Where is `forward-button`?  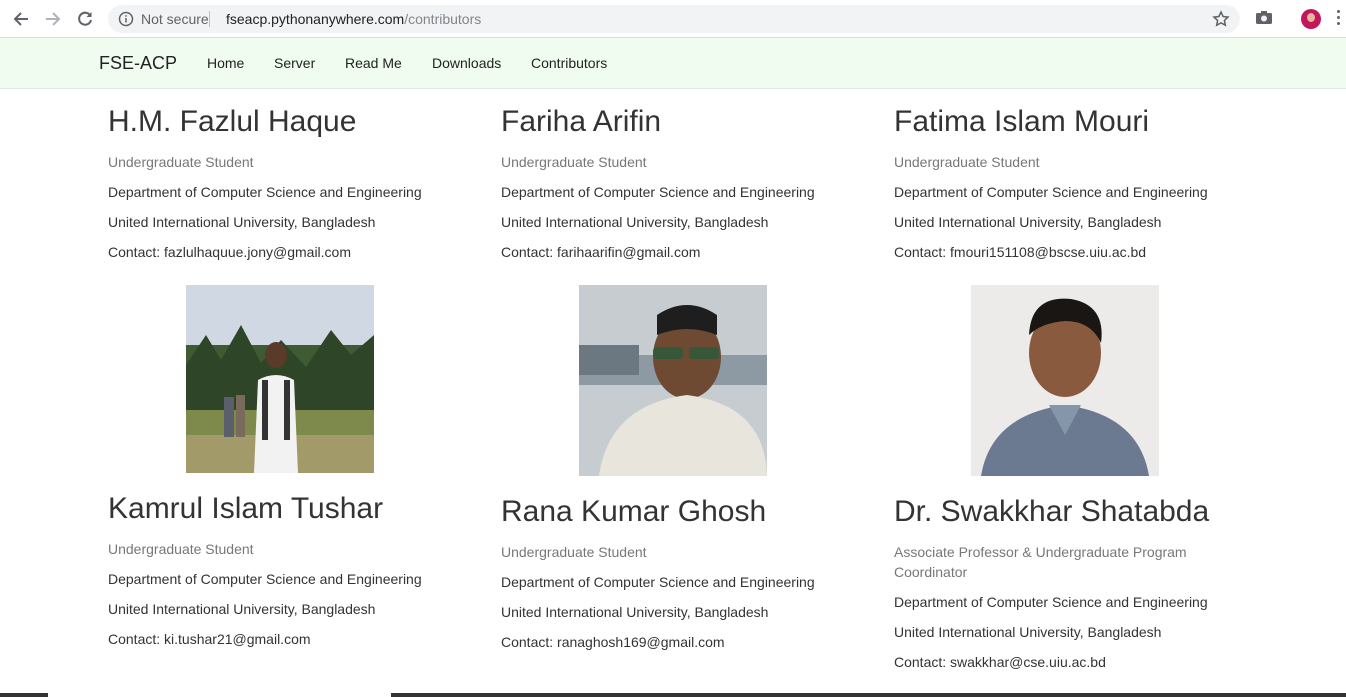 forward-button is located at coordinates (53, 19).